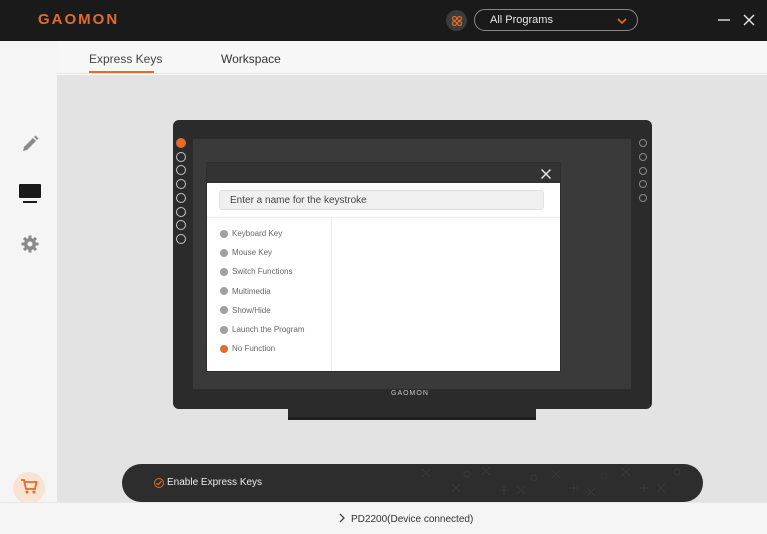  I want to click on option-label: Keyboard Key, so click(257, 234).